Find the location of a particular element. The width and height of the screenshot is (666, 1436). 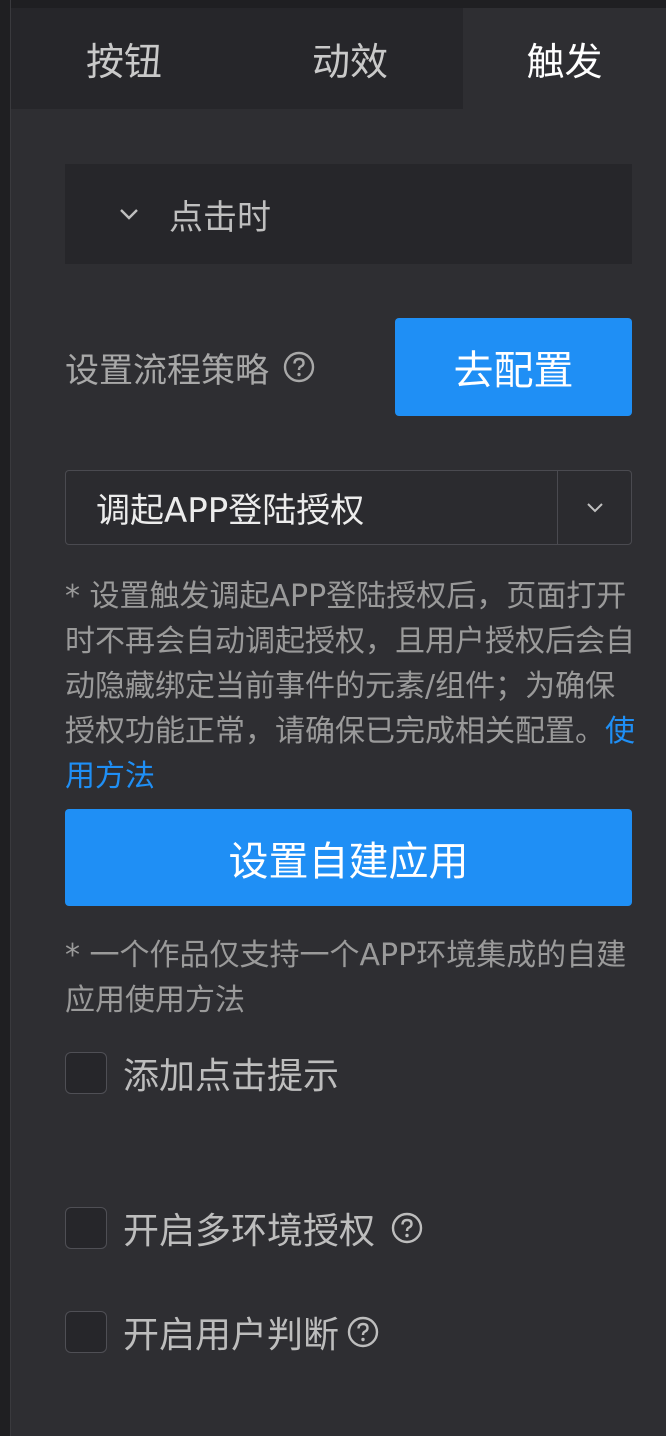

app-note: * 一个作品仅支持一个APP环境集成的自建应用使用方法 is located at coordinates (351, 978).